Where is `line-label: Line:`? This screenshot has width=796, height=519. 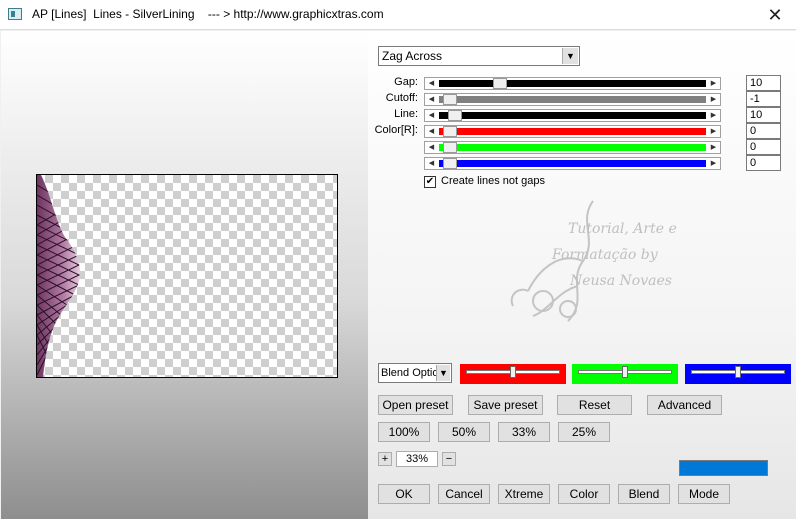
line-label: Line: is located at coordinates (406, 114).